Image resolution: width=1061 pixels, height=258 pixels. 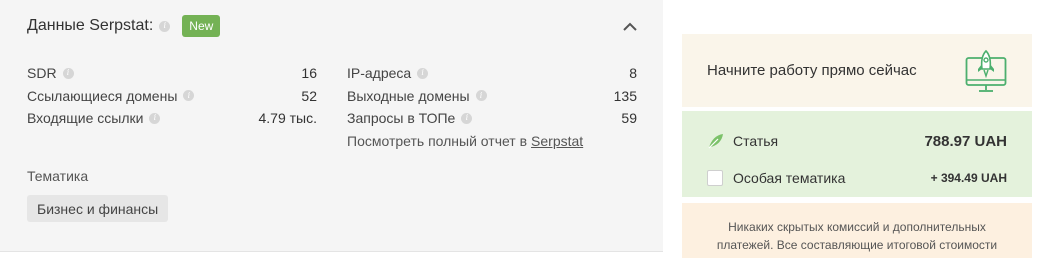 What do you see at coordinates (42, 73) in the screenshot?
I see `stat-label: SDR` at bounding box center [42, 73].